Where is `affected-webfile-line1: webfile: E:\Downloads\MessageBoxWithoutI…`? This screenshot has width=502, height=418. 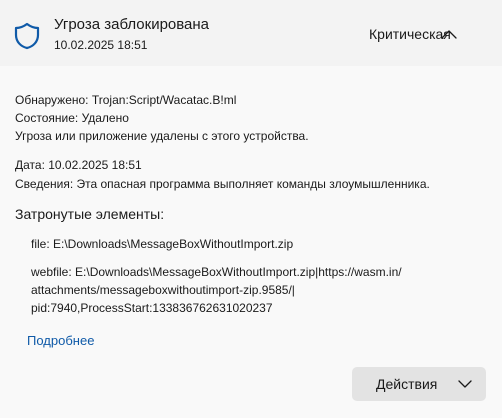 affected-webfile-line1: webfile: E:\Downloads\MessageBoxWithoutI… is located at coordinates (216, 272).